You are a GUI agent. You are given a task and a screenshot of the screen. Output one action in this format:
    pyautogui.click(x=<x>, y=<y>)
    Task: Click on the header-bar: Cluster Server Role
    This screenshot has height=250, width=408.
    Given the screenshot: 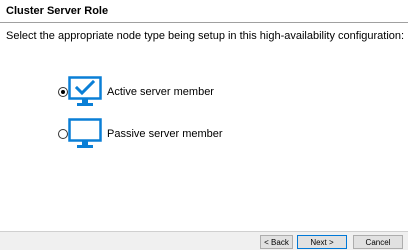 What is the action you would take?
    pyautogui.click(x=204, y=10)
    